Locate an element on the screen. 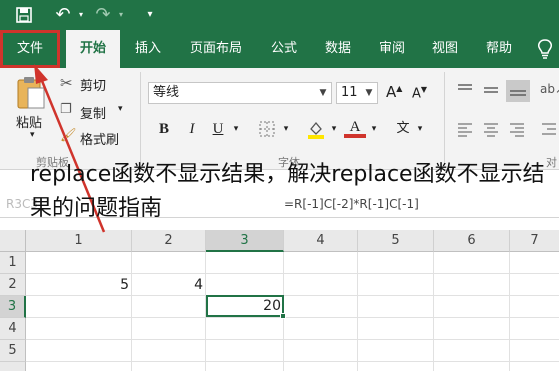 This screenshot has height=371, width=559. fill-color-dropdown-icon: ▾ is located at coordinates (334, 129).